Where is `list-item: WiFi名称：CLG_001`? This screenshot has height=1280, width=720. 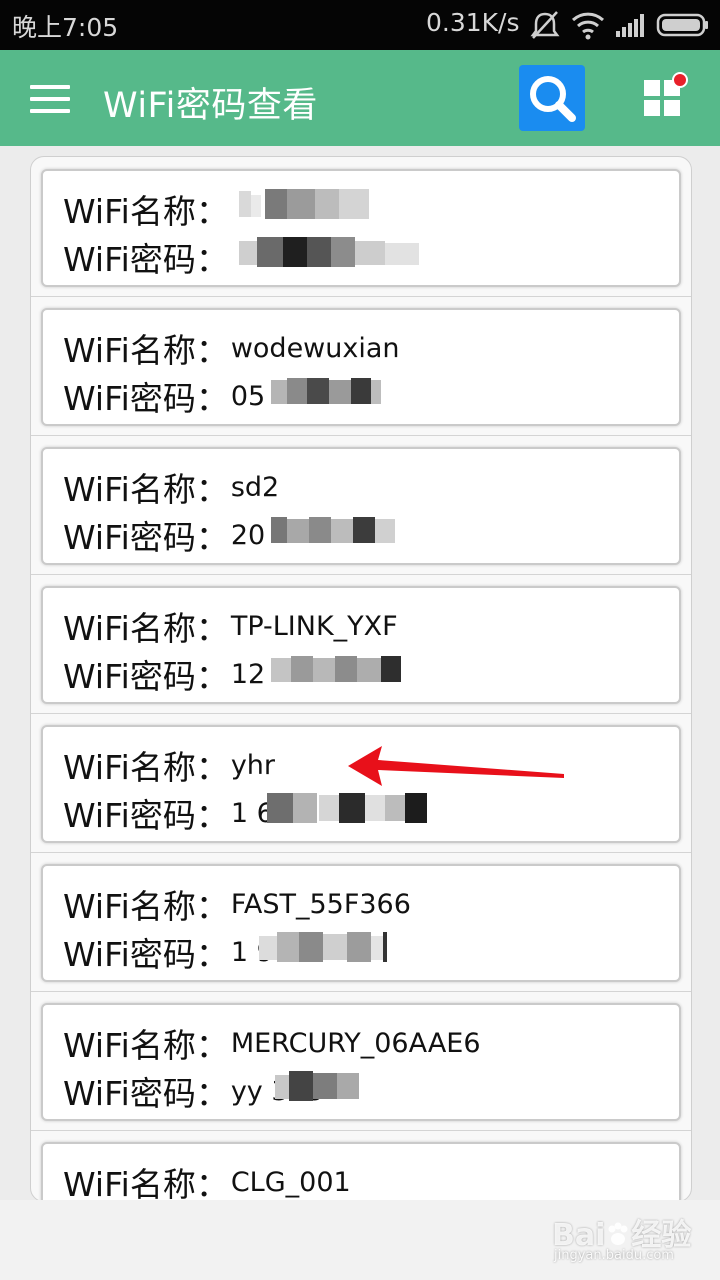 list-item: WiFi名称：CLG_001 is located at coordinates (361, 1166).